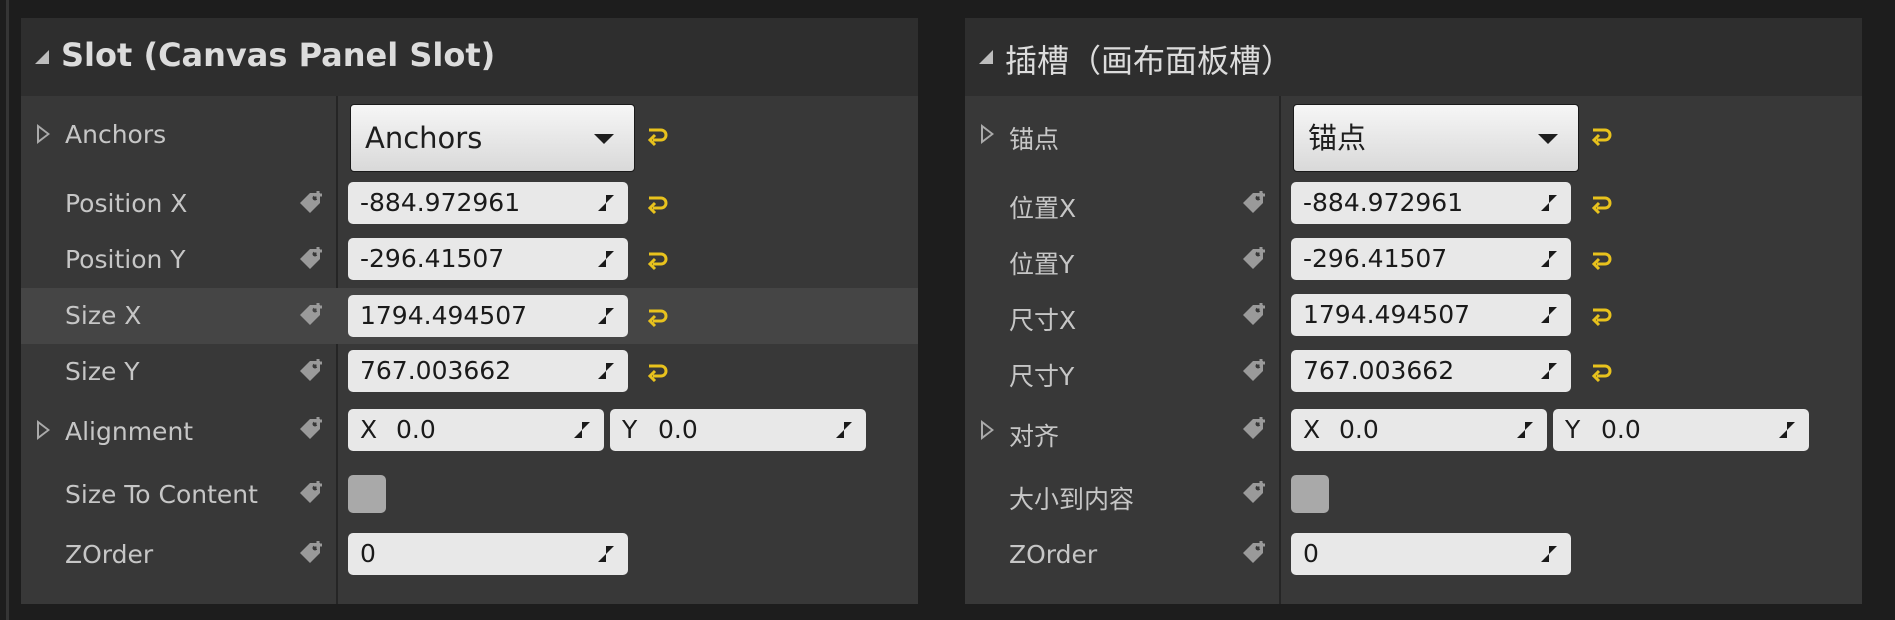  What do you see at coordinates (278, 55) in the screenshot?
I see `category-title: Slot (Canvas Panel Slot)` at bounding box center [278, 55].